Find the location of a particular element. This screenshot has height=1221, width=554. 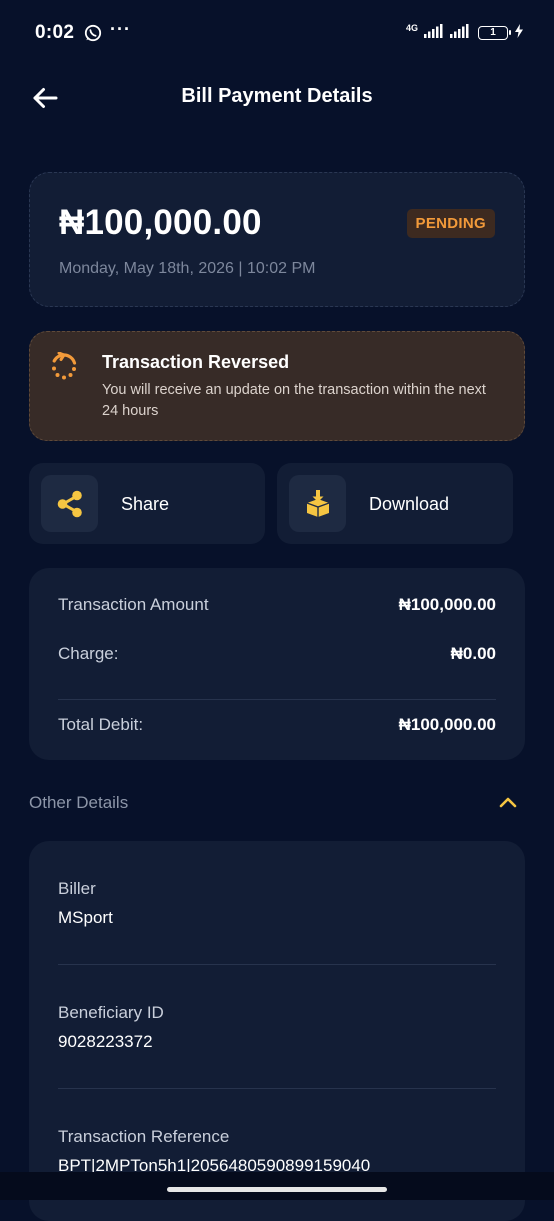

status-badge: PENDING is located at coordinates (450, 223).